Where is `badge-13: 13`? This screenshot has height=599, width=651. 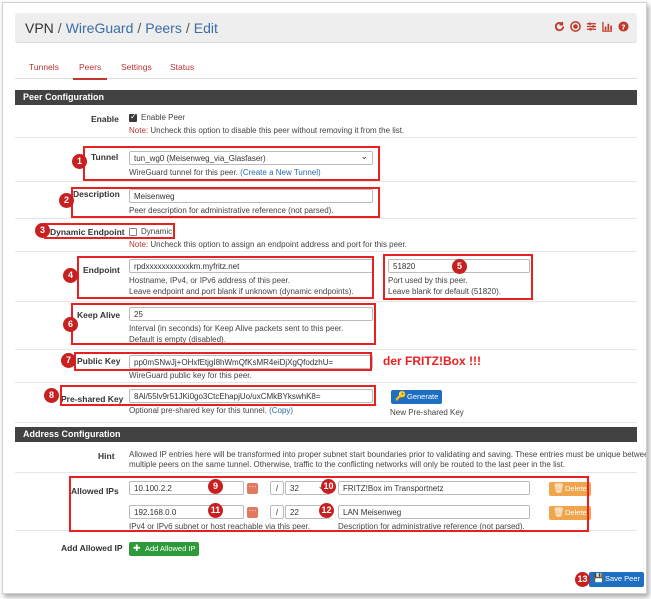 badge-13: 13 is located at coordinates (582, 579).